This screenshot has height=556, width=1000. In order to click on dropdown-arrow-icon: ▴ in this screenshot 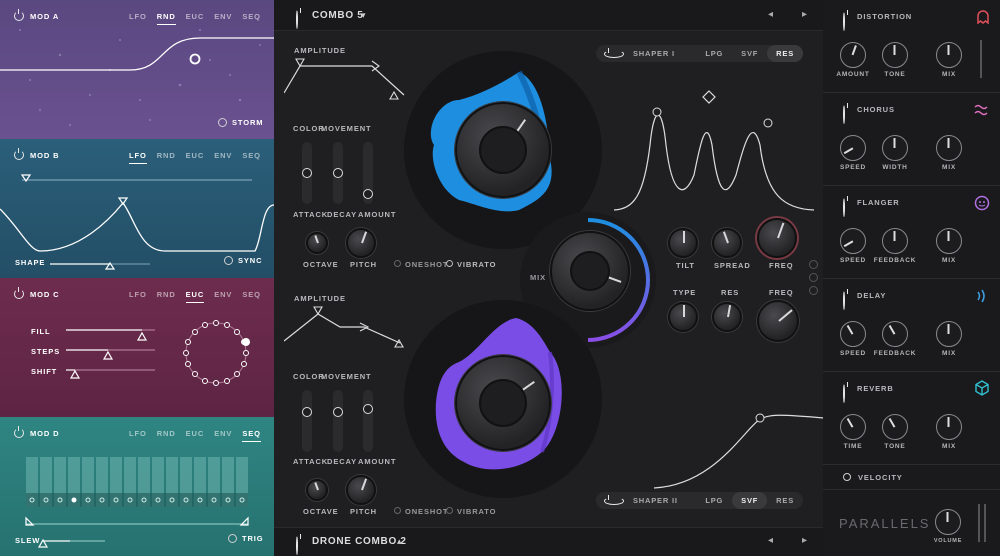, I will do `click(399, 541)`.